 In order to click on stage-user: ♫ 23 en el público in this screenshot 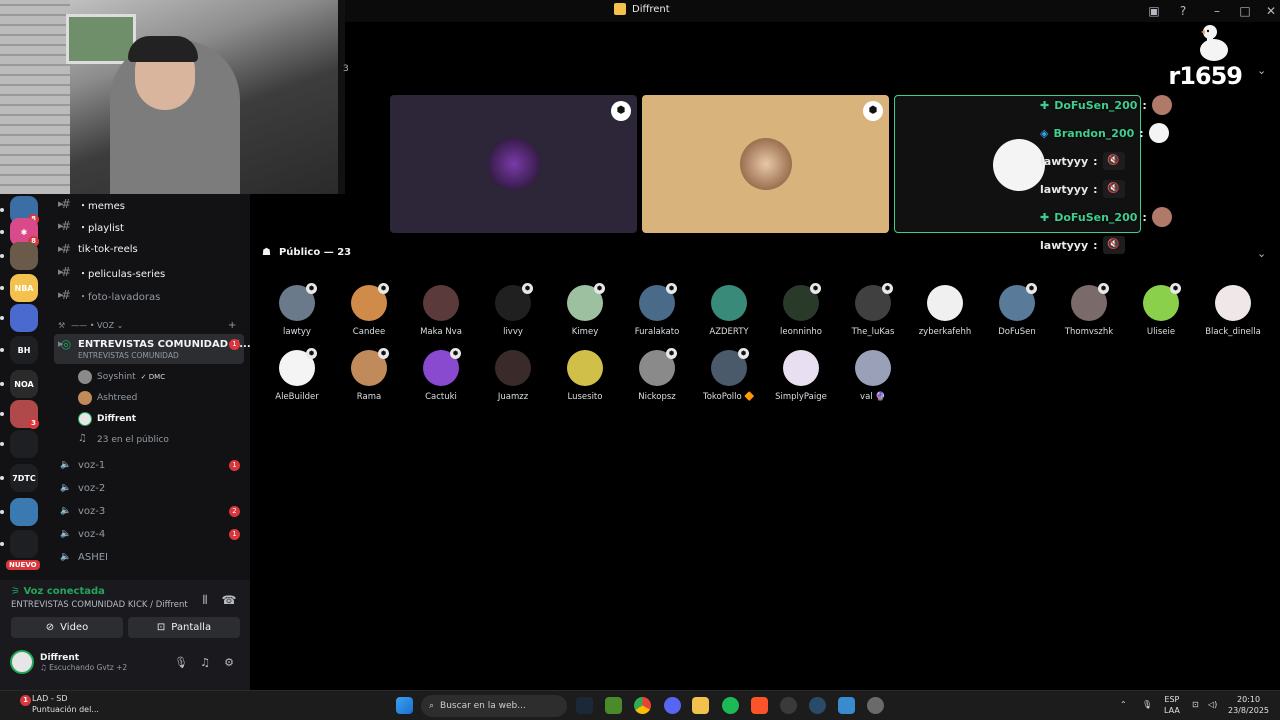, I will do `click(123, 440)`.